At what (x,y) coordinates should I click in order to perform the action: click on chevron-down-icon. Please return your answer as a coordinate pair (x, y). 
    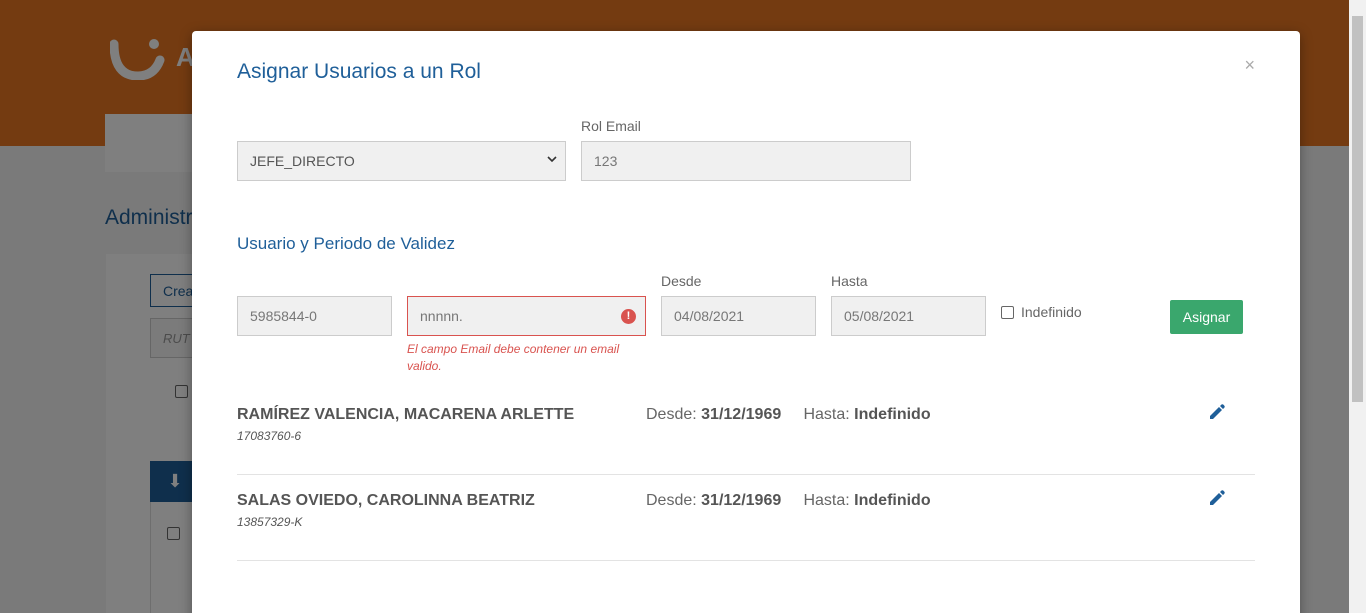
    Looking at the image, I should click on (552, 159).